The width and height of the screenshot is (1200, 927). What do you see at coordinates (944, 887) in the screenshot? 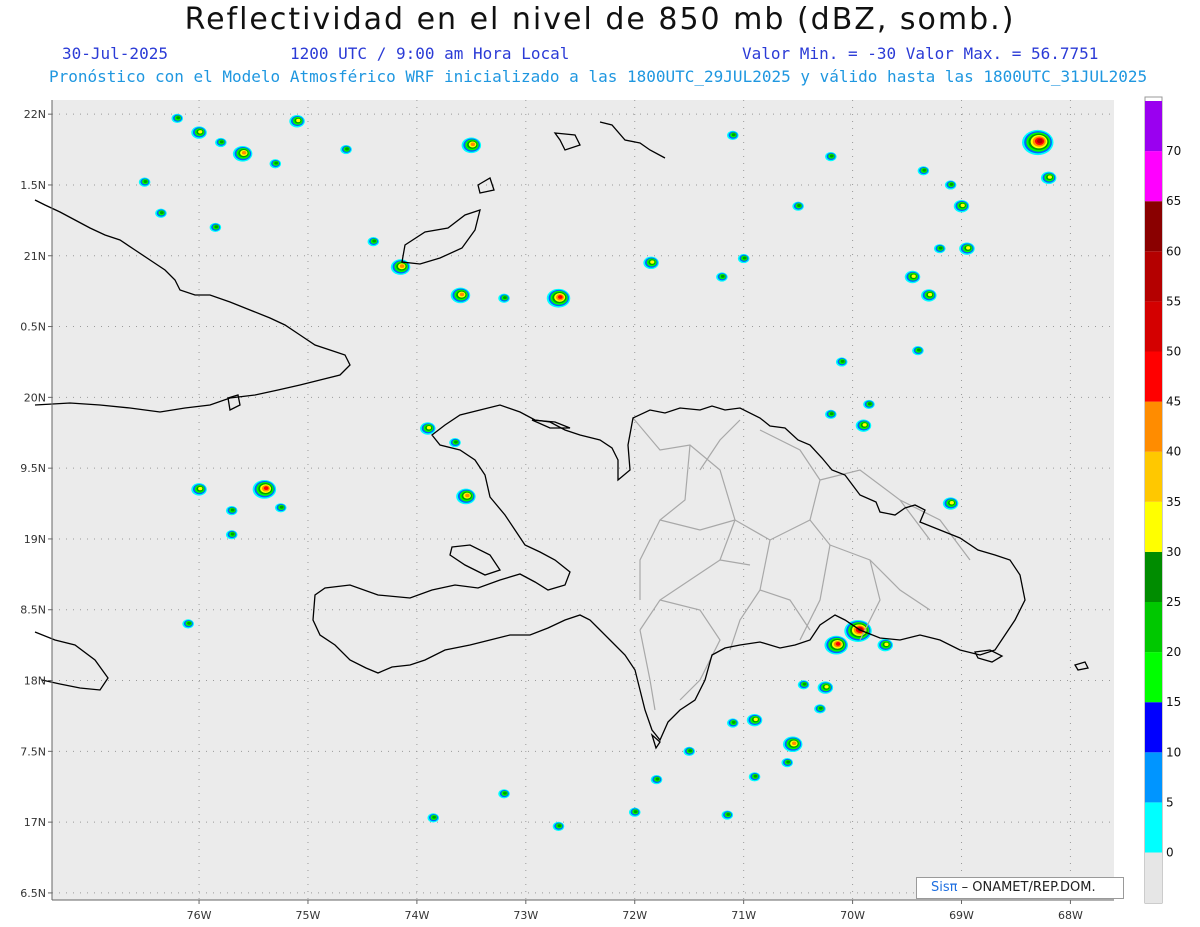
I see `sispi-logo: Sisπ` at bounding box center [944, 887].